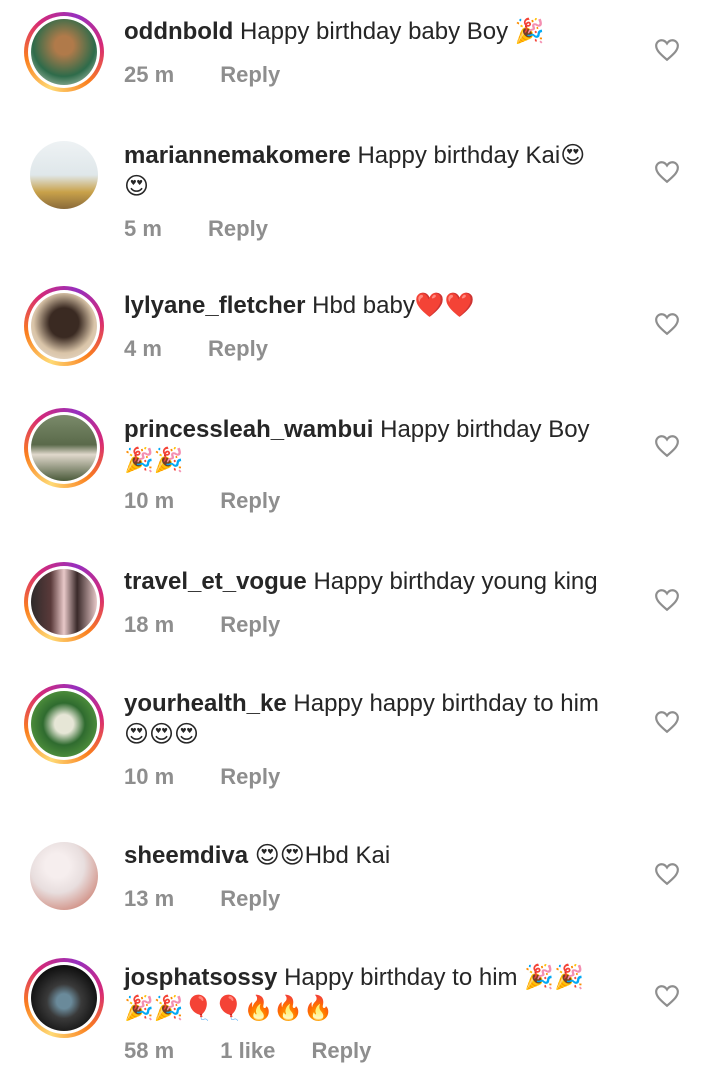 The width and height of the screenshot is (720, 1082). I want to click on comment-time: 4 m, so click(143, 348).